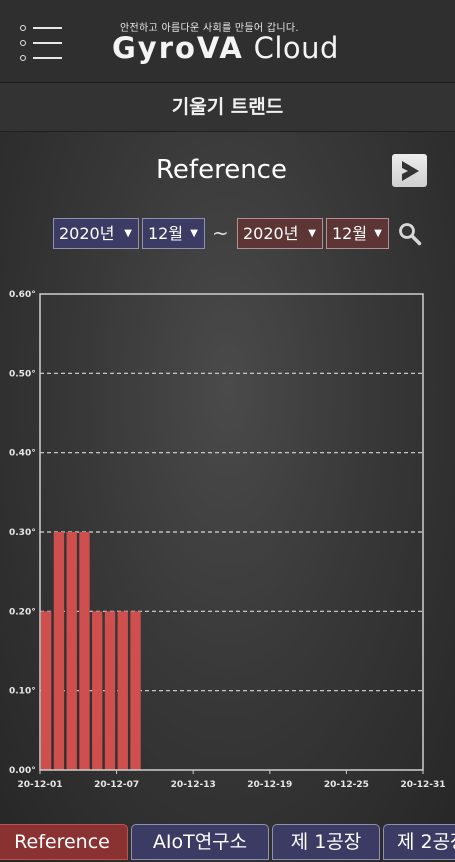 The height and width of the screenshot is (862, 455). I want to click on next-site-button, so click(409, 170).